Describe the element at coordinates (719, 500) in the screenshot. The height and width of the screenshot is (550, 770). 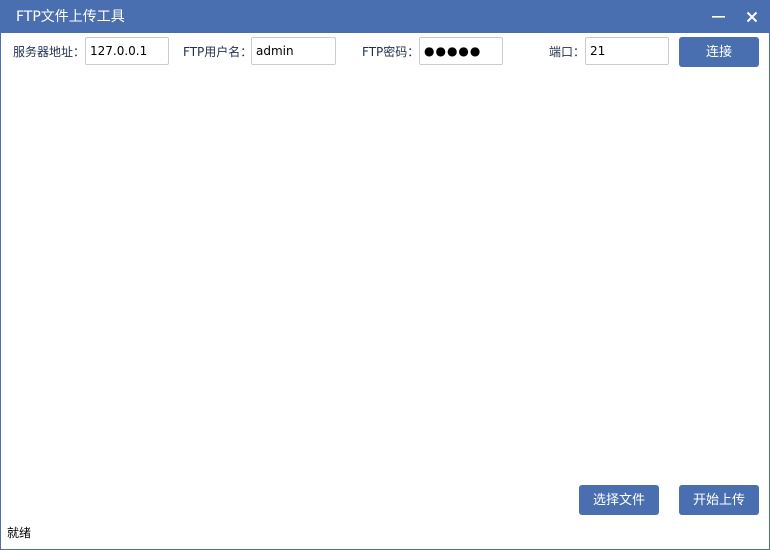
I see `start-upload-button: 开始上传` at that location.